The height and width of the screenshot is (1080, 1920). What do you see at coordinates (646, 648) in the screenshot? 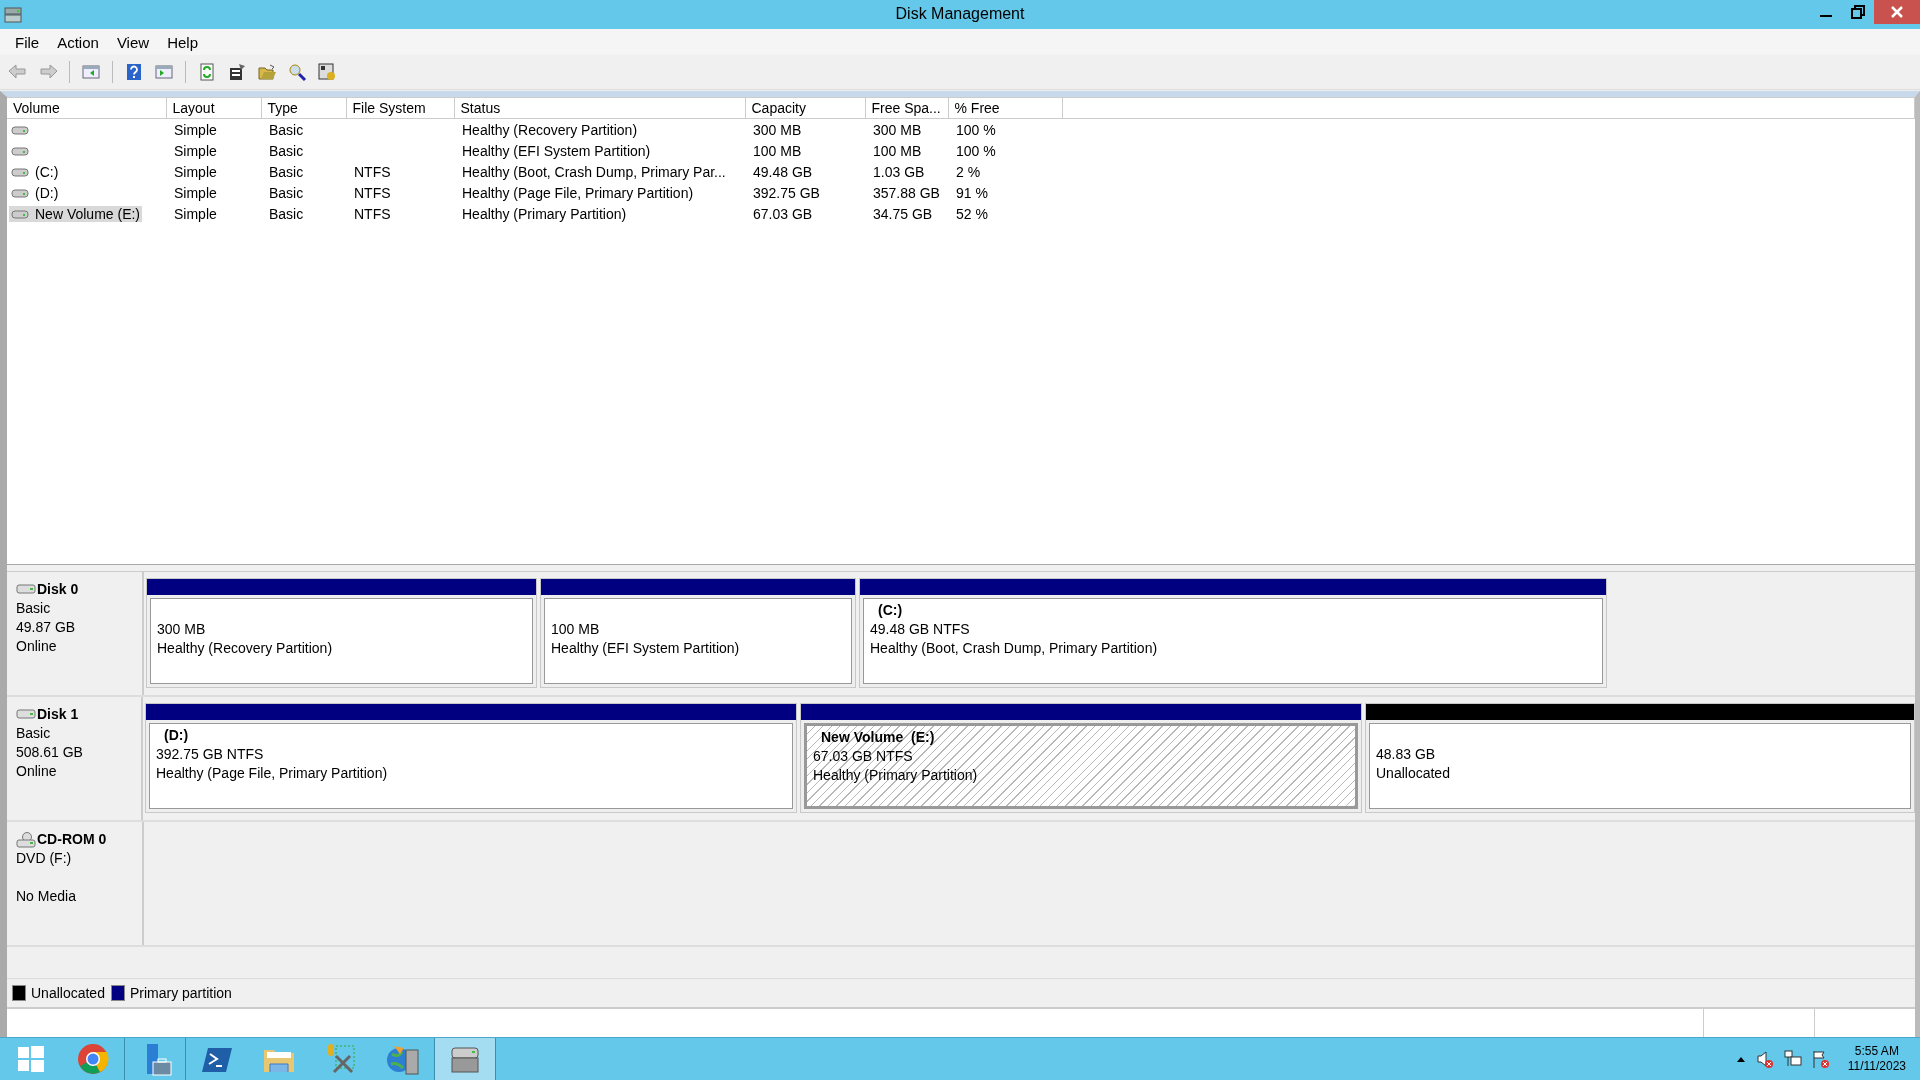
I see `partition-status: Healthy (EFI System Partition)` at bounding box center [646, 648].